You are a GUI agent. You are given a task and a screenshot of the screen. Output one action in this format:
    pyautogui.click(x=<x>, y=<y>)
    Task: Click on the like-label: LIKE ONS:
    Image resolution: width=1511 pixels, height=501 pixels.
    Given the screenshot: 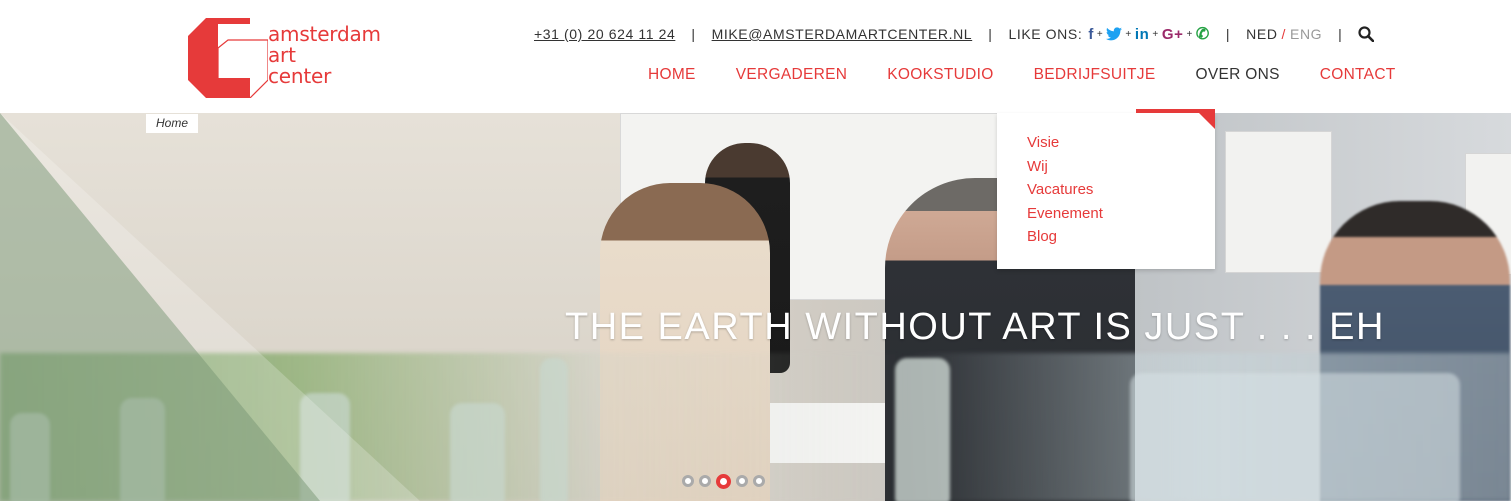 What is the action you would take?
    pyautogui.click(x=1045, y=34)
    